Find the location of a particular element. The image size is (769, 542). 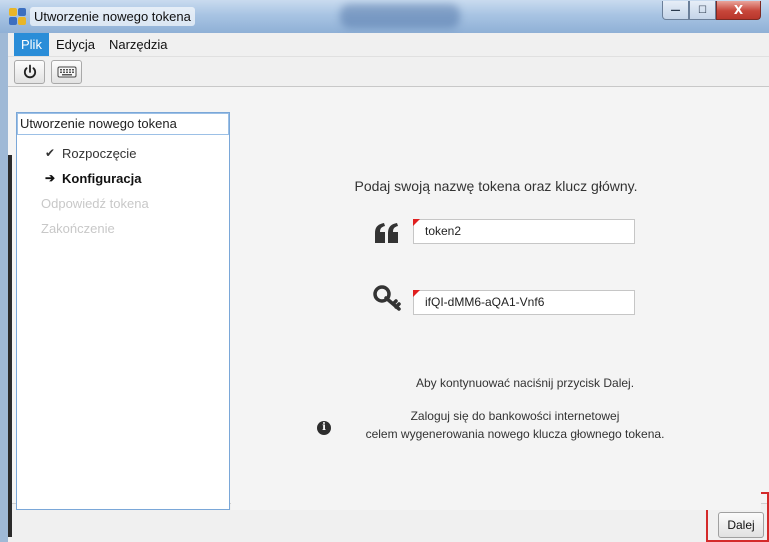

window-title-wrap: Utworzenie nowego tokena is located at coordinates (112, 16).